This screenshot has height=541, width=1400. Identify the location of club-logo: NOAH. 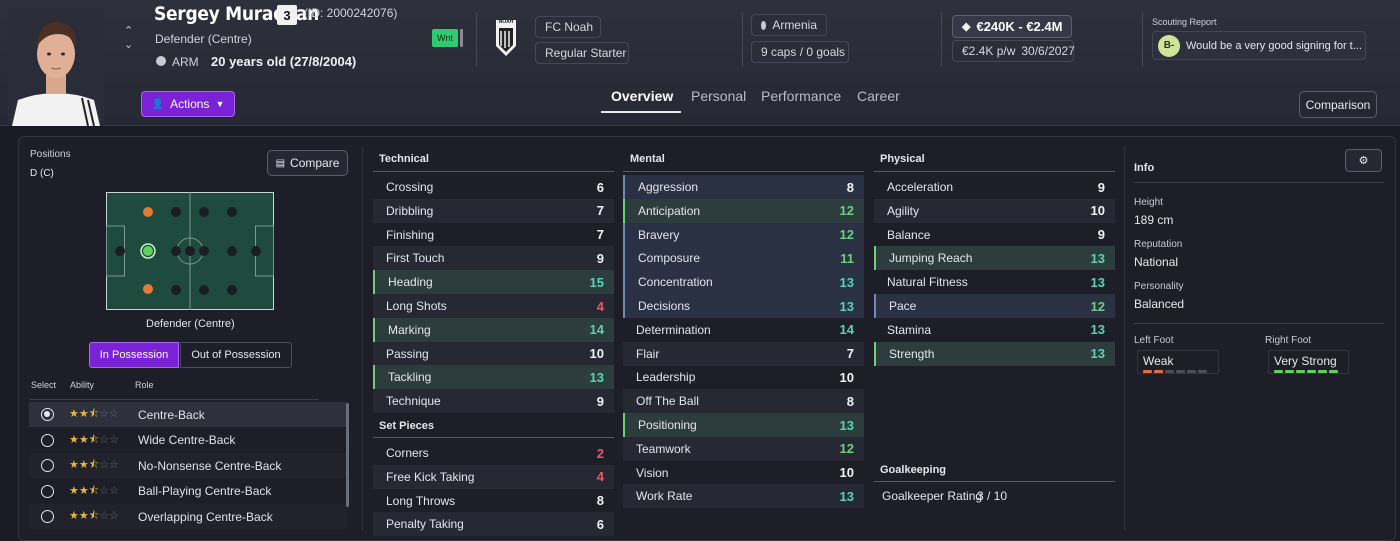
(506, 38).